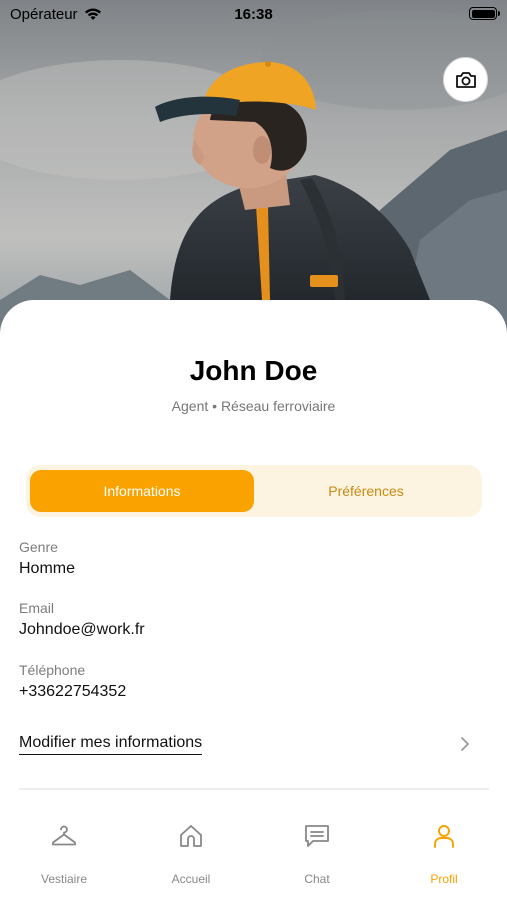 The width and height of the screenshot is (507, 900). Describe the element at coordinates (253, 14) in the screenshot. I see `status-bar: Opérateur 16:38` at that location.